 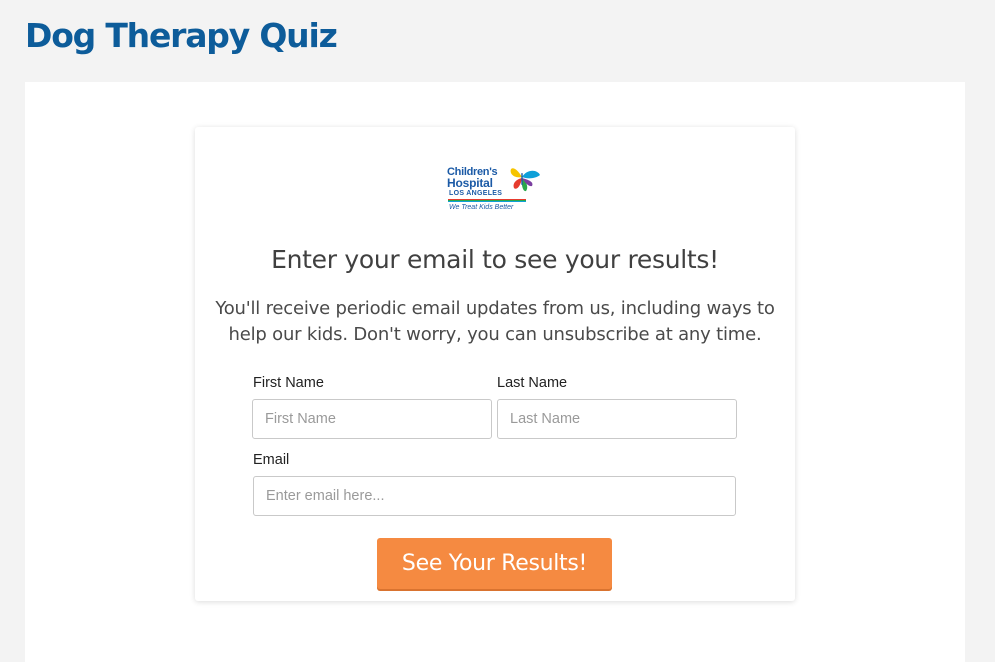 What do you see at coordinates (494, 563) in the screenshot?
I see `see-results-button: See Your Results!` at bounding box center [494, 563].